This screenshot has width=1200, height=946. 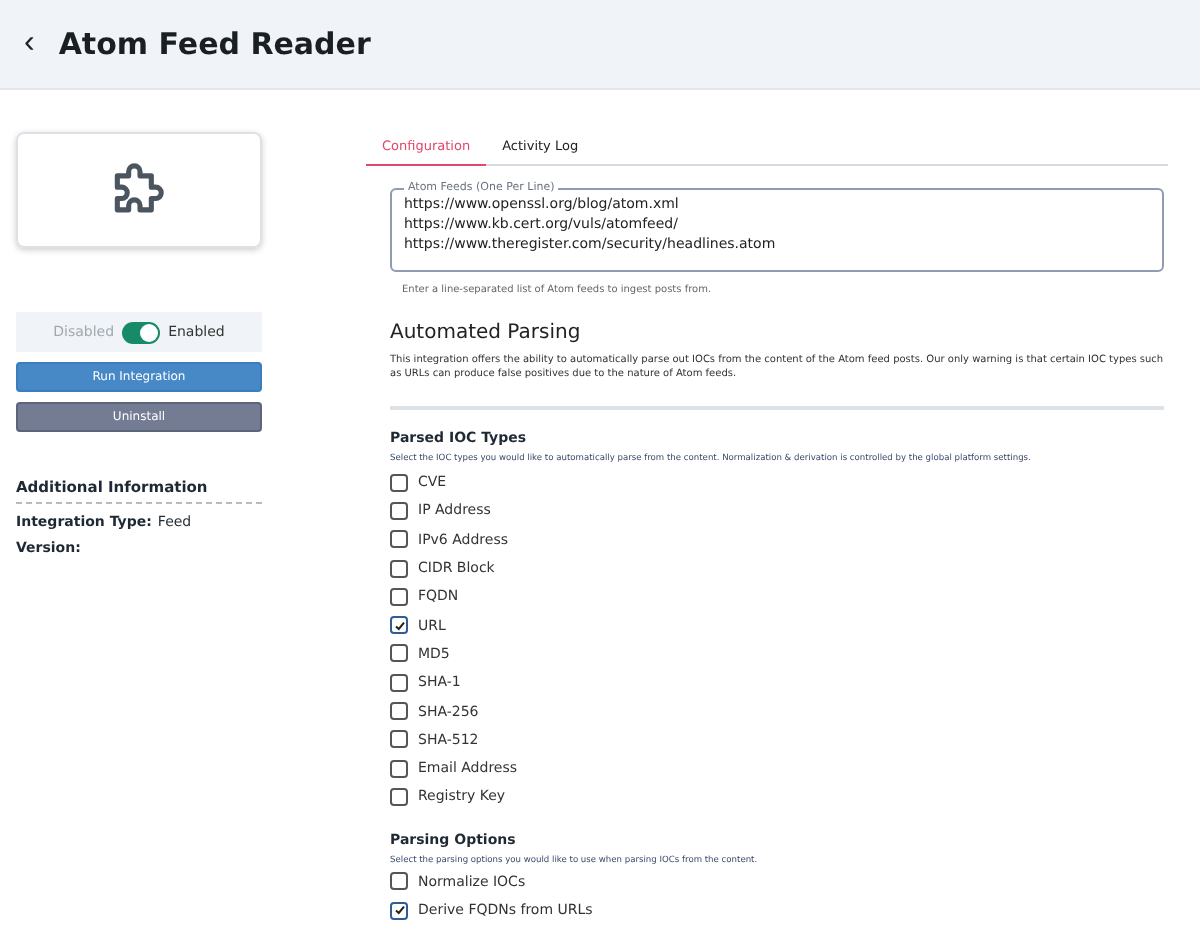 I want to click on section-heading: Automated Parsing, so click(x=486, y=333).